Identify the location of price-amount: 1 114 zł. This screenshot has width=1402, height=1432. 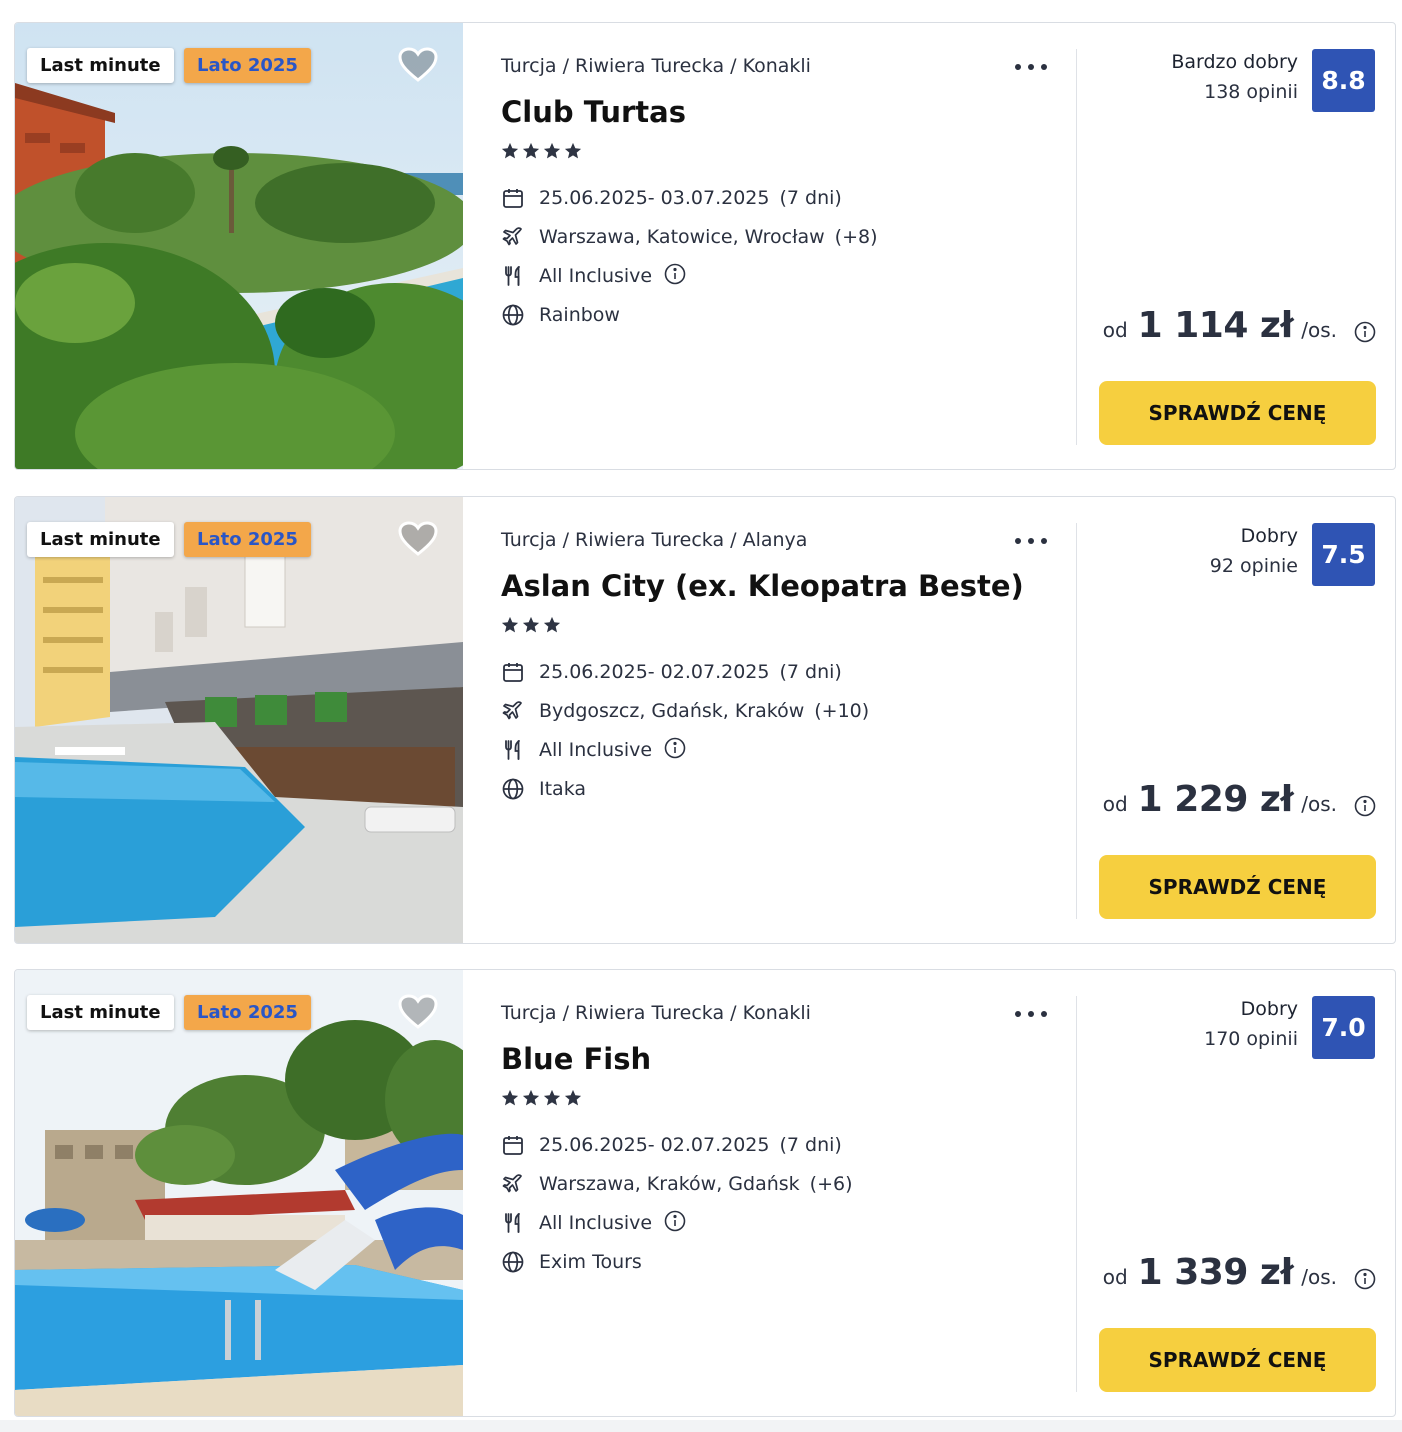
(1215, 325).